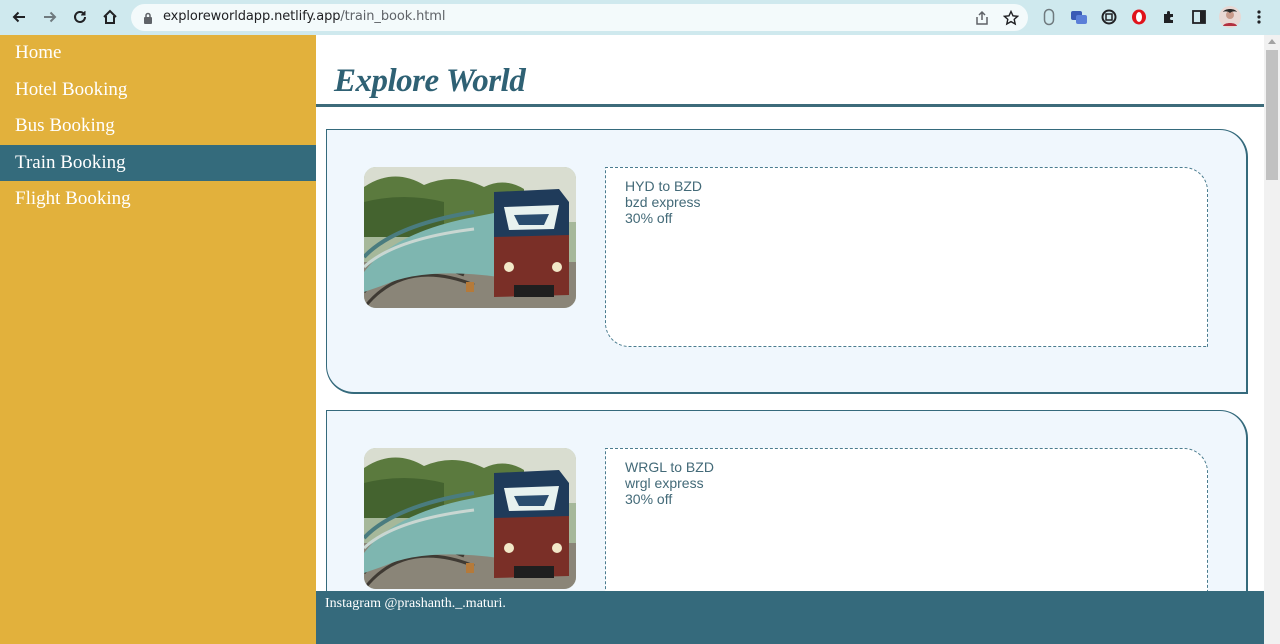  What do you see at coordinates (1109, 17) in the screenshot?
I see `extension-copy-icon` at bounding box center [1109, 17].